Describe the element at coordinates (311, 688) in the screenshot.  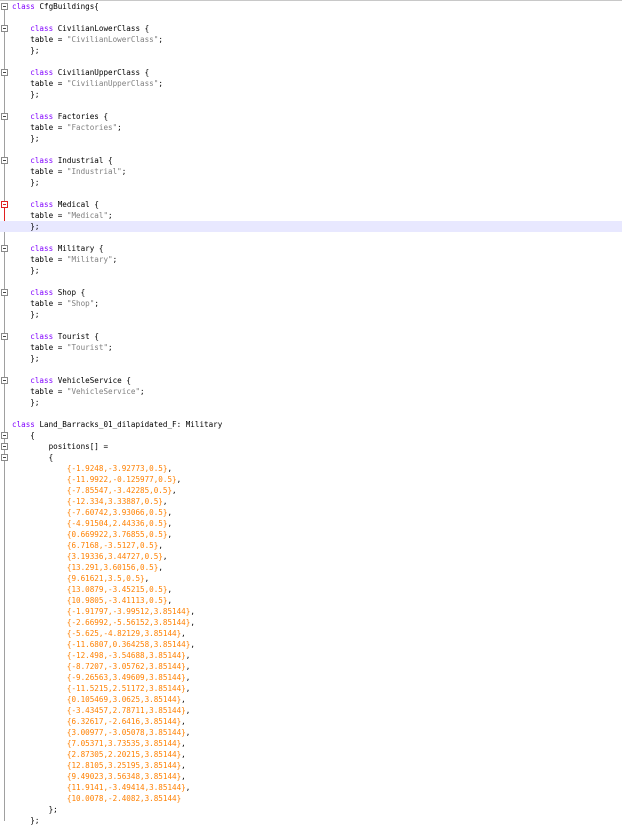
I see `position-entry: {-11.5215,2.51172,3.85144},` at that location.